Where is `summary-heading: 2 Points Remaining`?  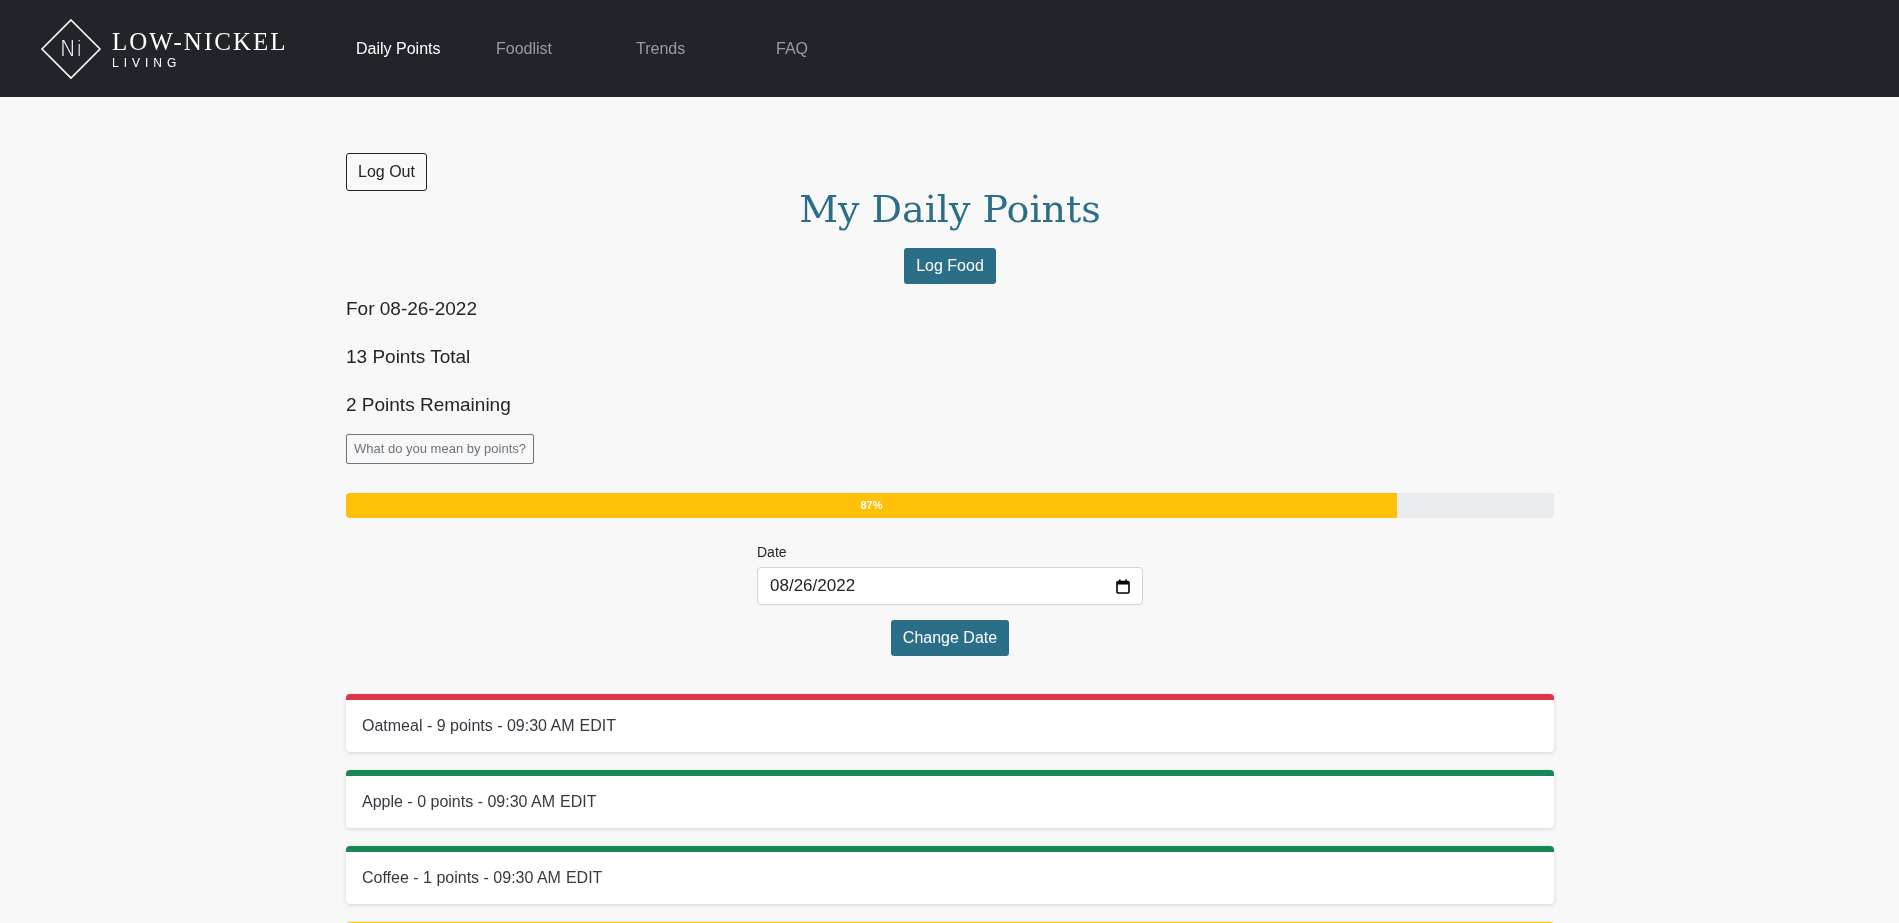
summary-heading: 2 Points Remaining is located at coordinates (429, 405).